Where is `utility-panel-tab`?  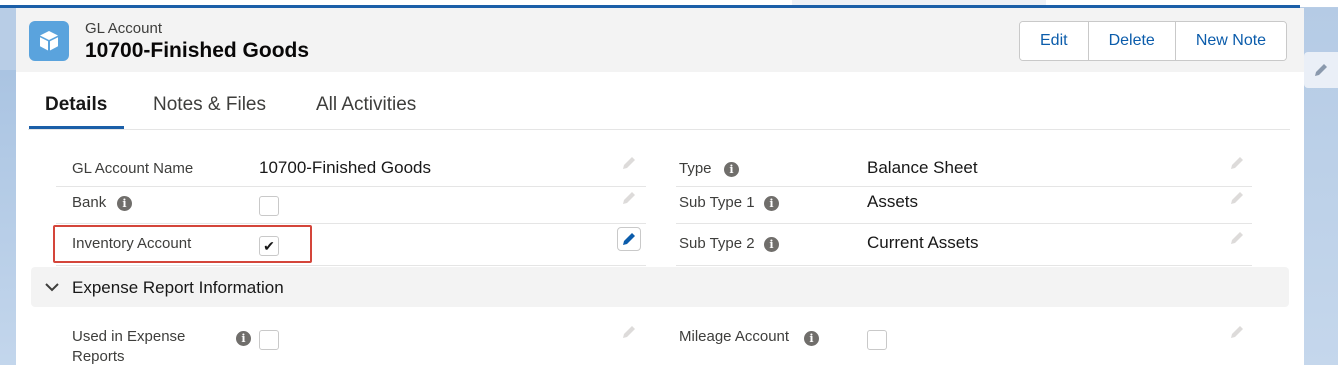
utility-panel-tab is located at coordinates (1321, 70).